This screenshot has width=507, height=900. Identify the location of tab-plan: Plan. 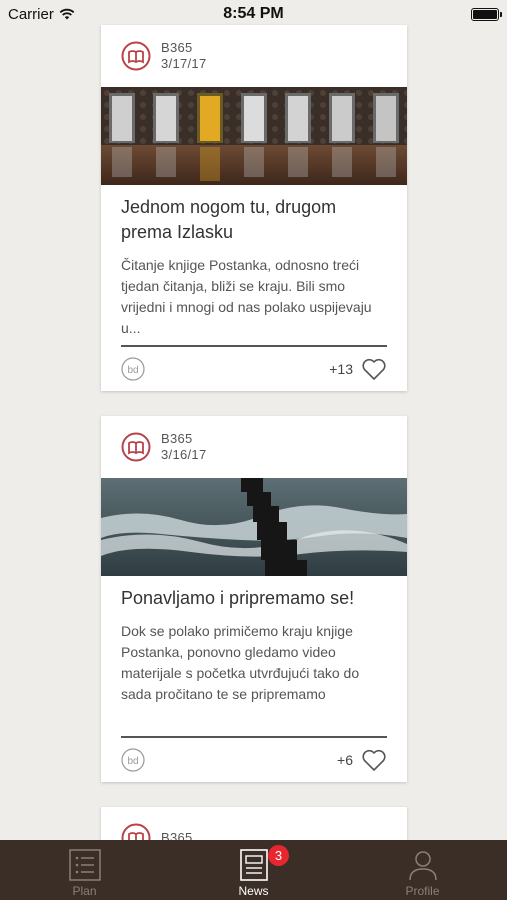
(84, 870).